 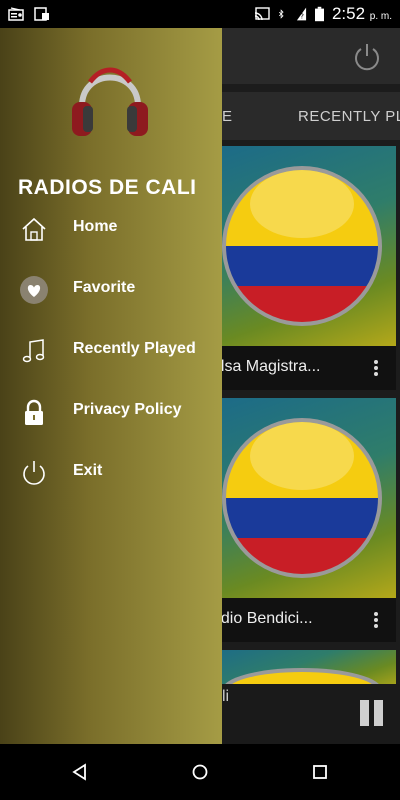 I want to click on radio-app-icon, so click(x=16, y=14).